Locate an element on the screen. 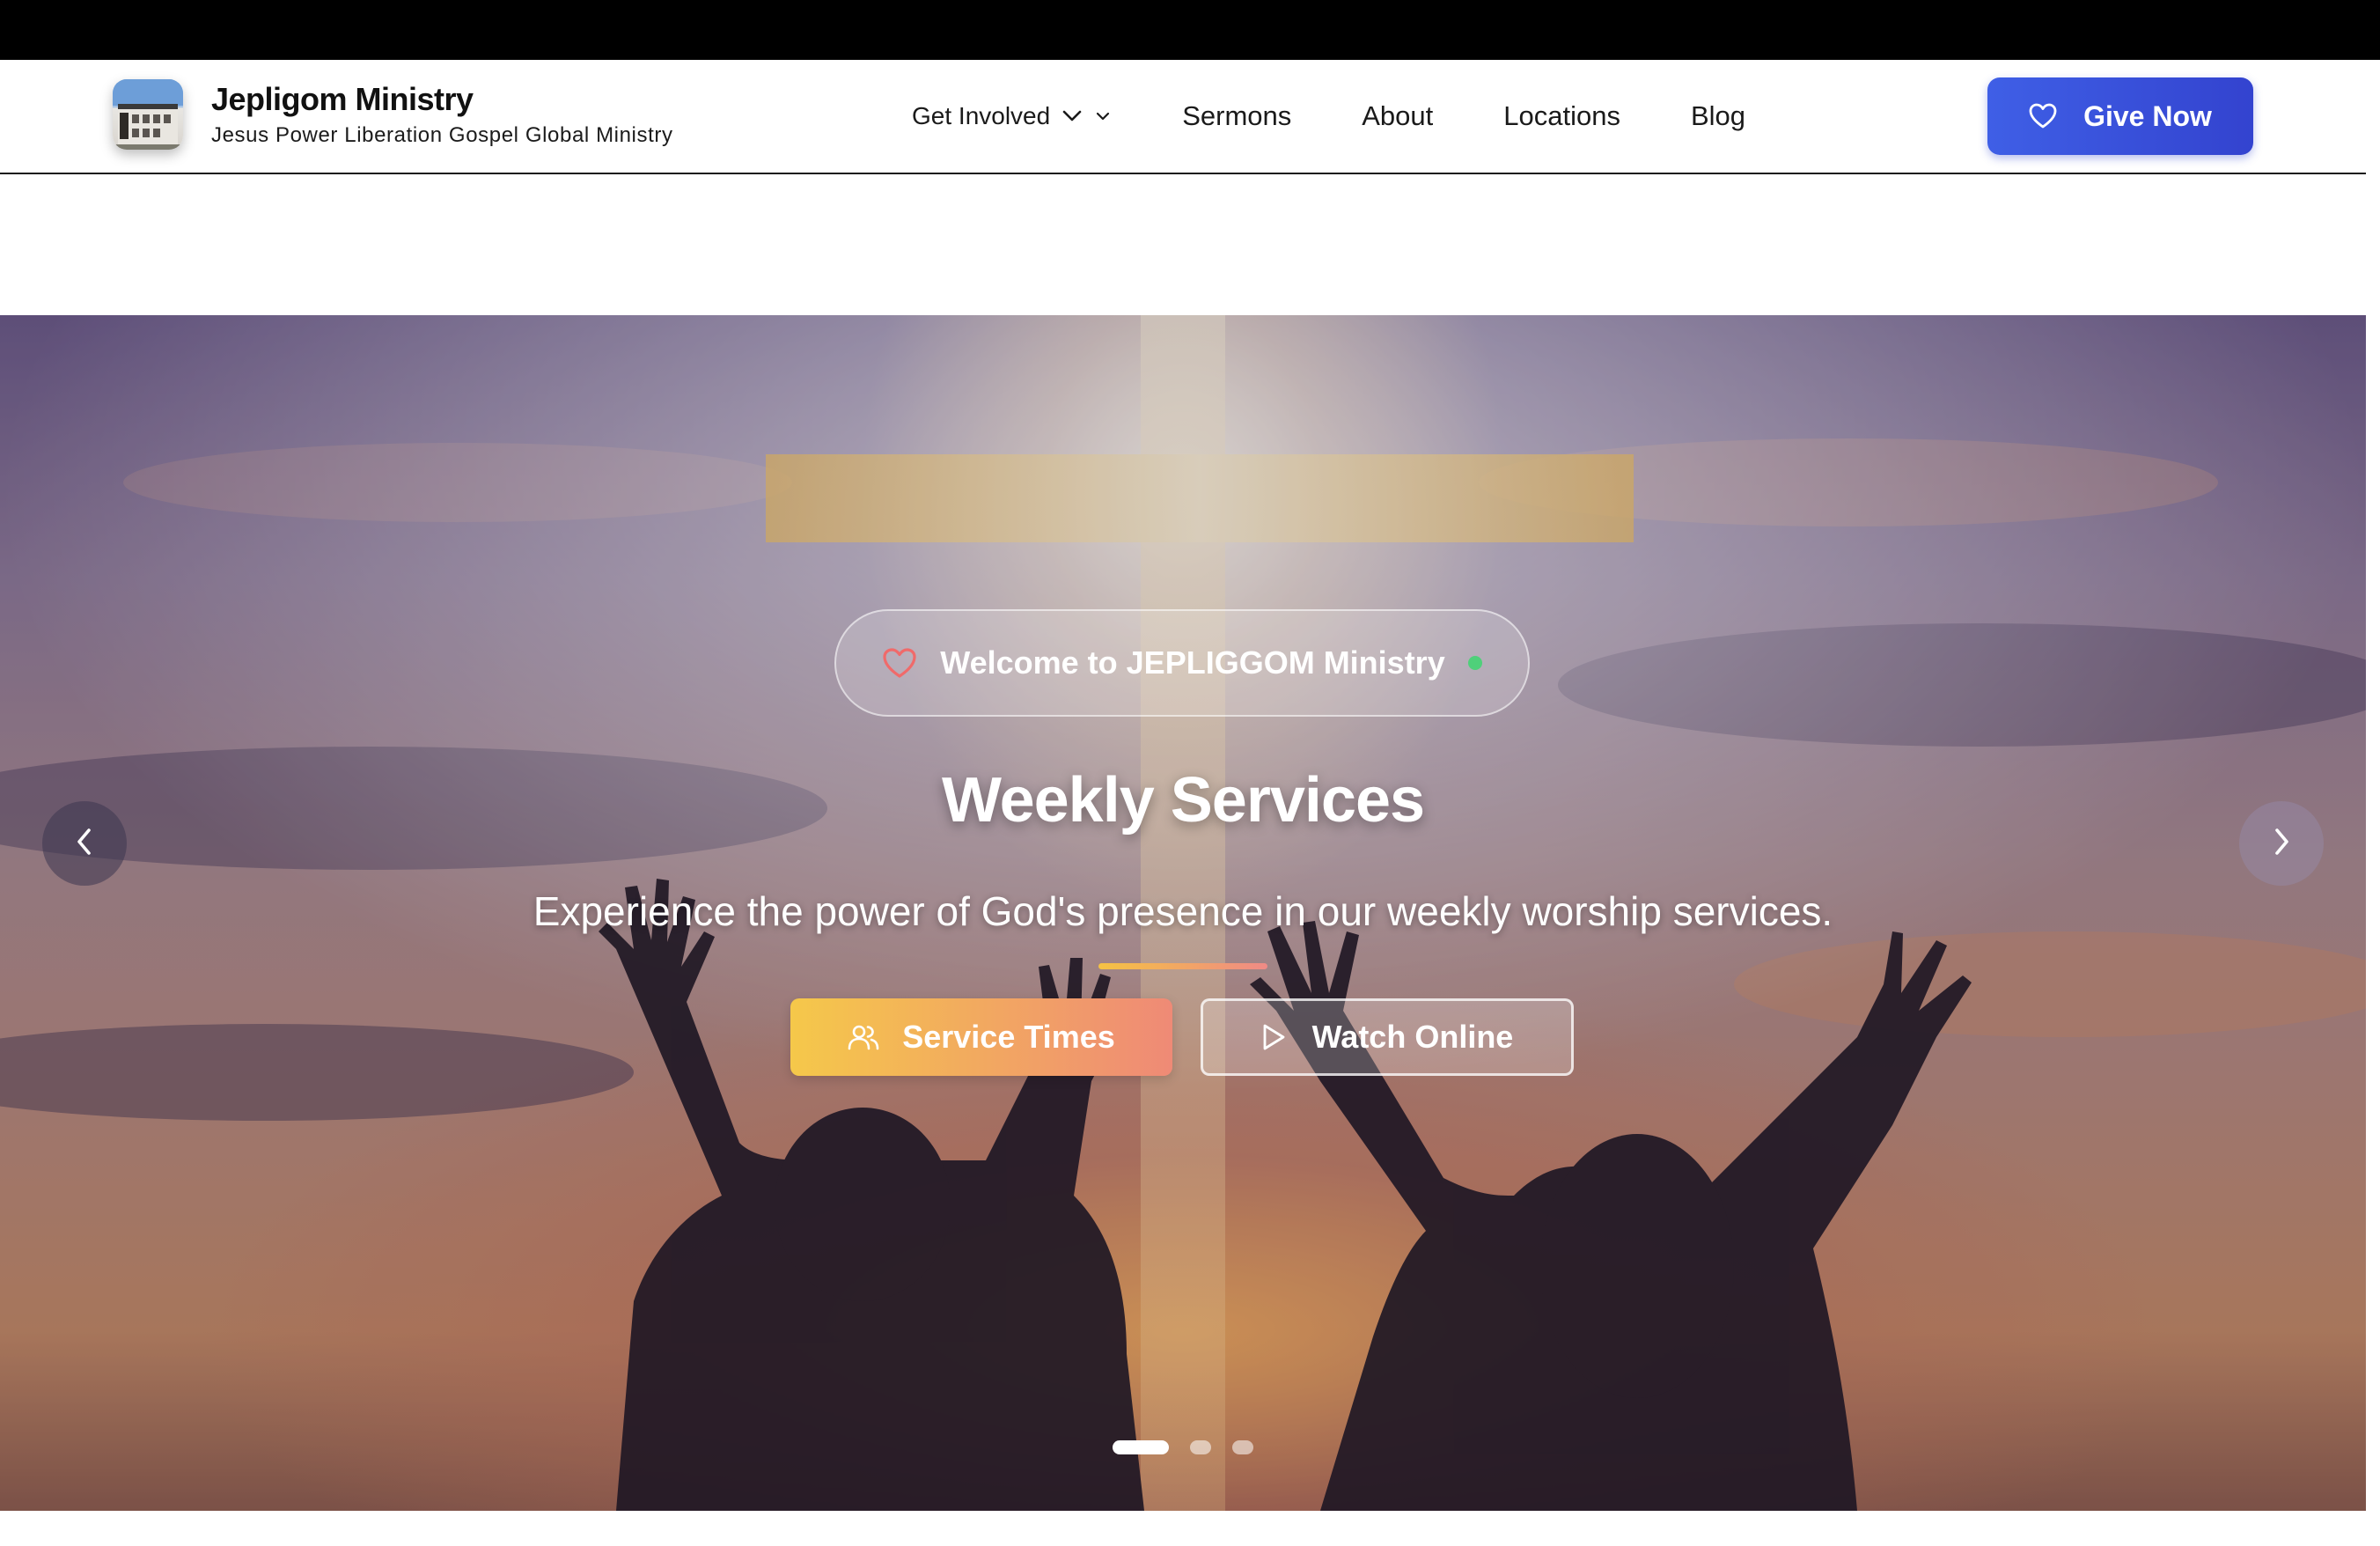 The height and width of the screenshot is (1546, 2380). nav-item-label: Get Involved is located at coordinates (981, 115).